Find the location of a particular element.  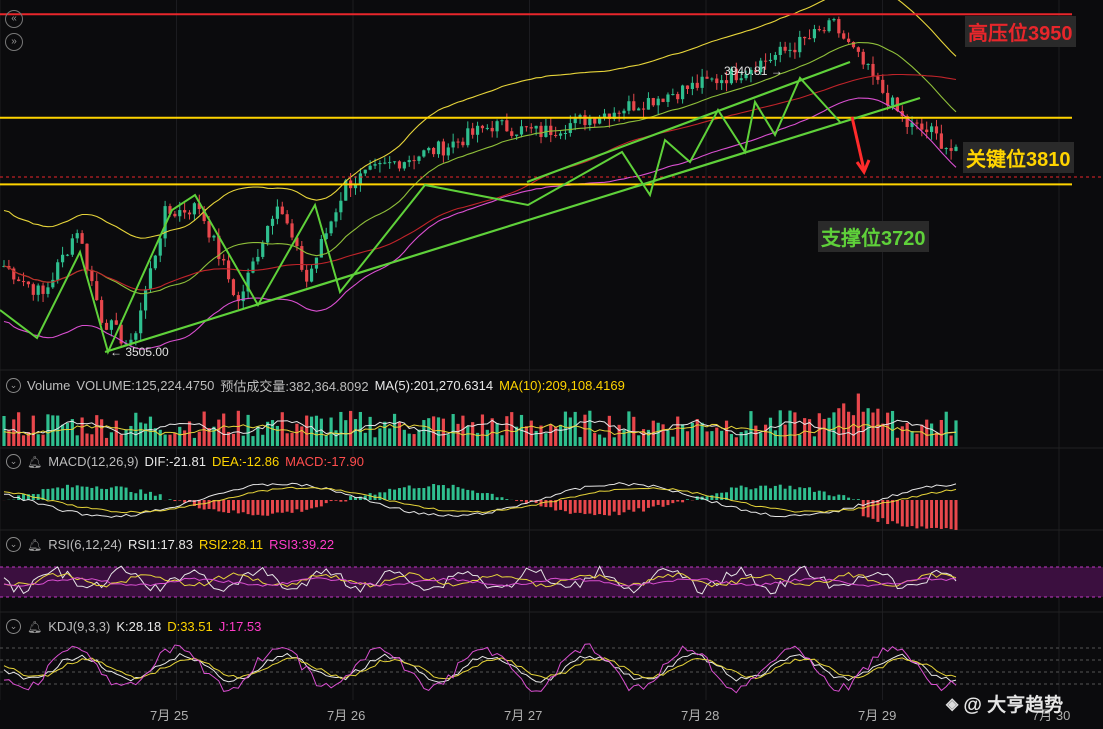

kdj-header: ⌄ 🔔︎ KDJ(9,3,3) K:28.18 D:33.51 J:17.53 is located at coordinates (133, 626).